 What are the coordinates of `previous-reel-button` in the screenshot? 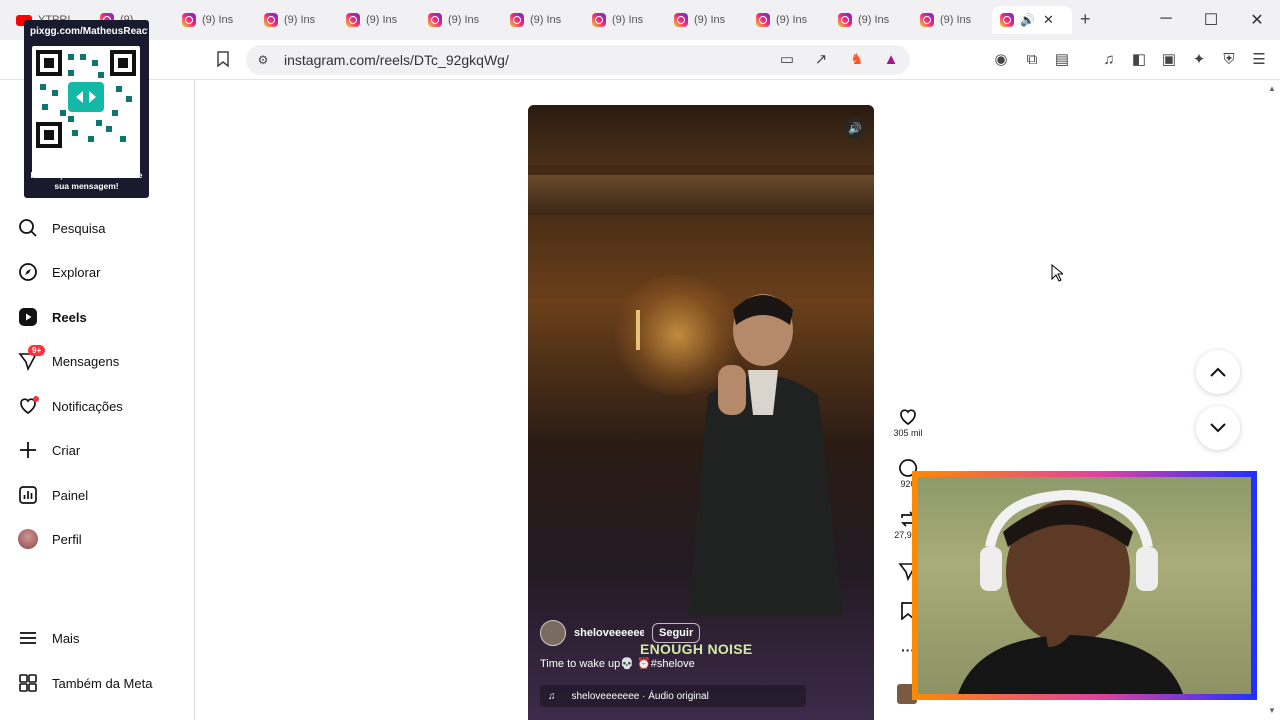 It's located at (1218, 372).